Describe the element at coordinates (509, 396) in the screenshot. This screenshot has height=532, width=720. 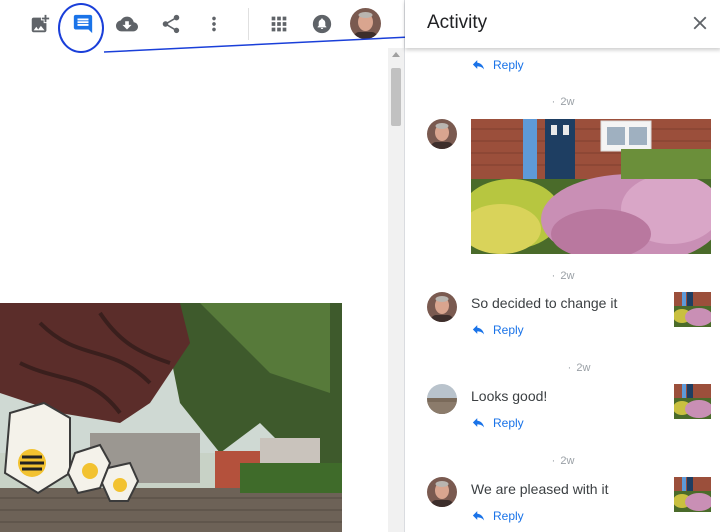
I see `comment-text: Looks good!` at that location.